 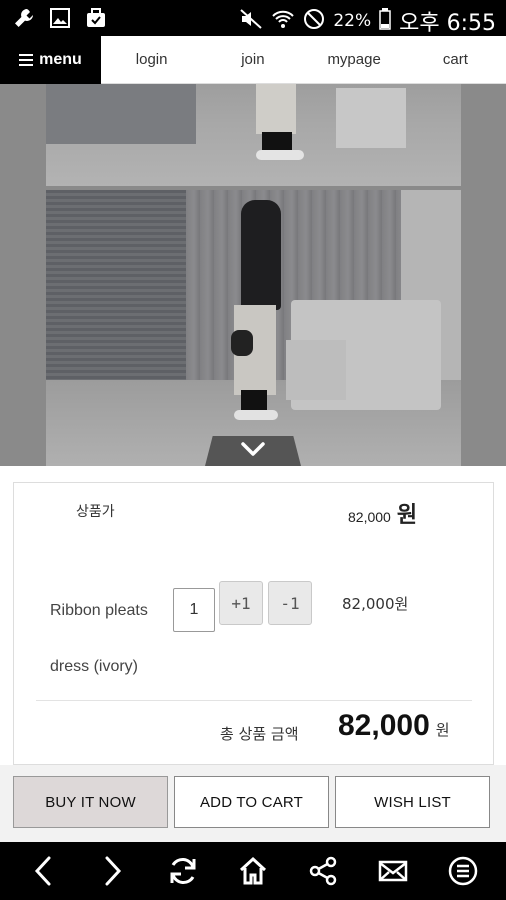 I want to click on browser-toolbar, so click(x=253, y=871).